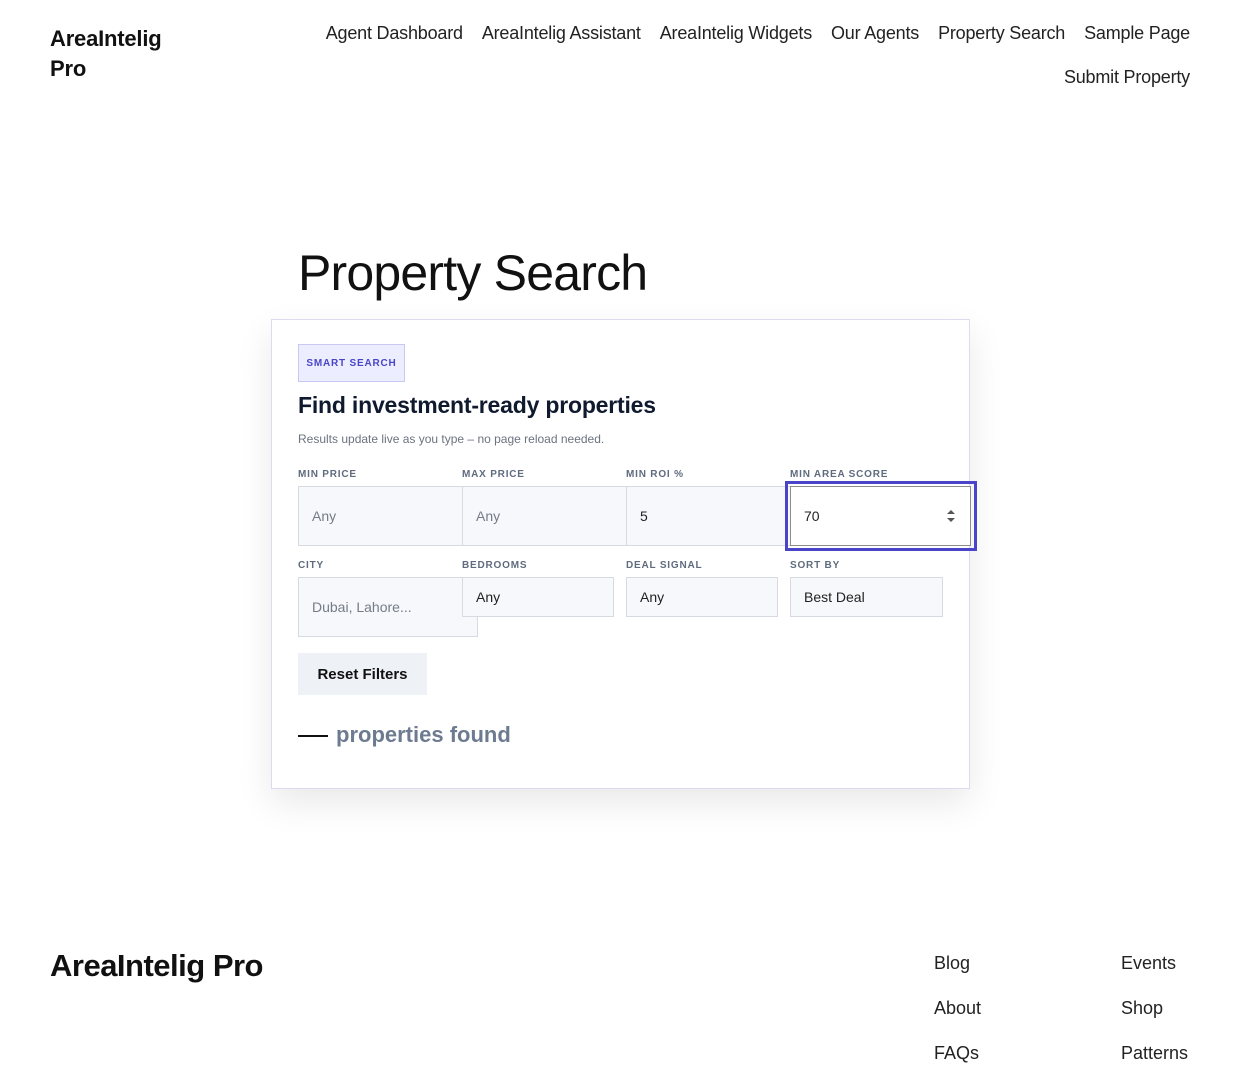  Describe the element at coordinates (544, 516) in the screenshot. I see `max-price-input: Any` at that location.